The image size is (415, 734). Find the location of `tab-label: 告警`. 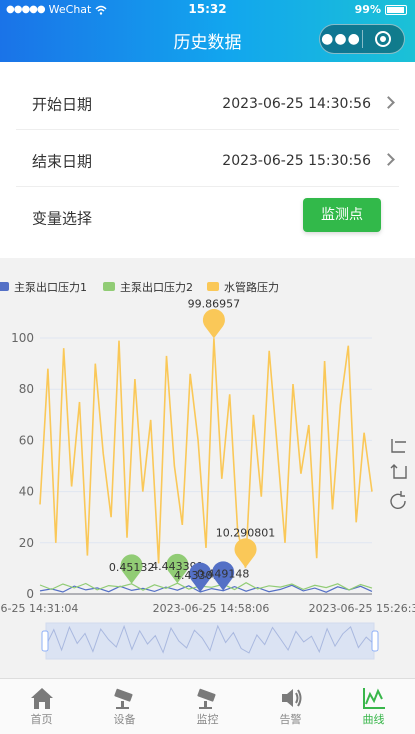

tab-label: 告警 is located at coordinates (290, 719).